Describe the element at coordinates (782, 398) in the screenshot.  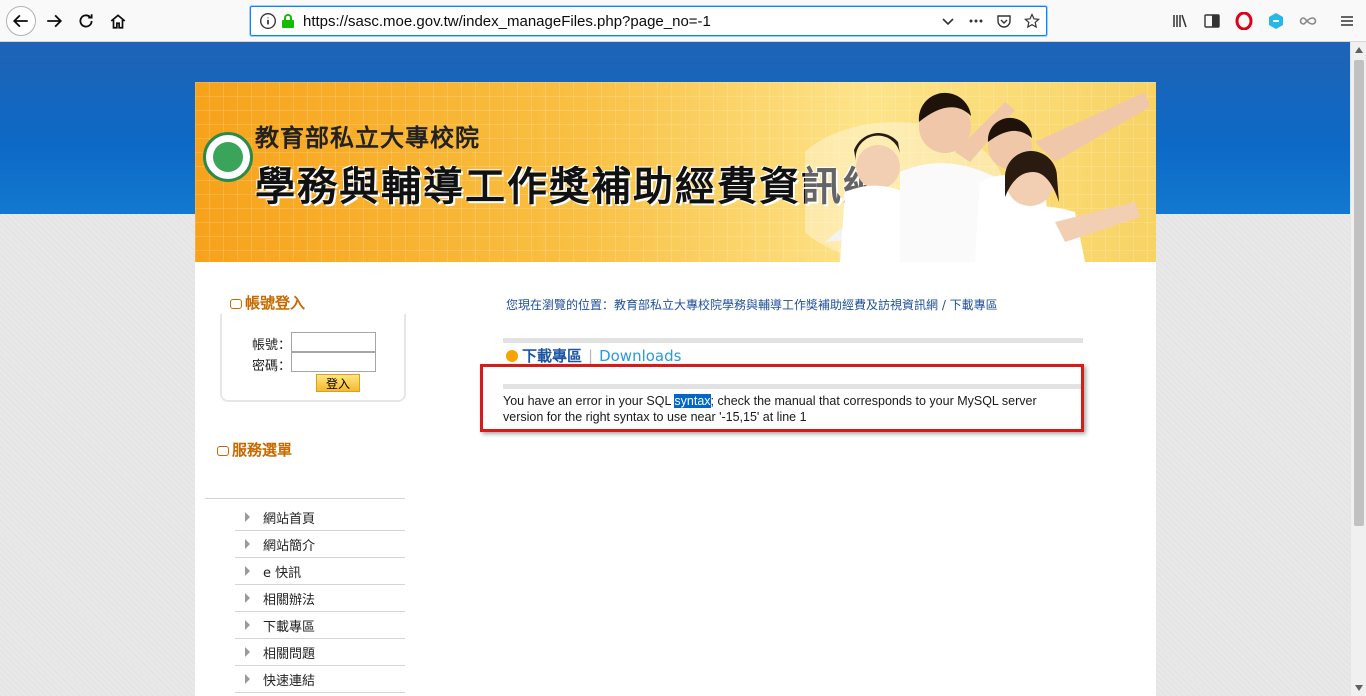
I see `error-highlight-box` at that location.